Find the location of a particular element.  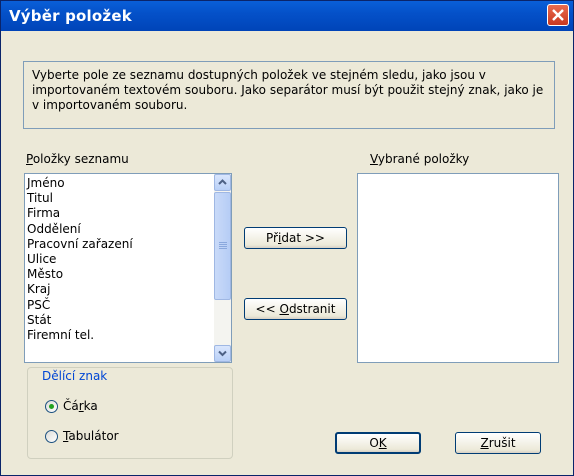

close-button is located at coordinates (558, 15).